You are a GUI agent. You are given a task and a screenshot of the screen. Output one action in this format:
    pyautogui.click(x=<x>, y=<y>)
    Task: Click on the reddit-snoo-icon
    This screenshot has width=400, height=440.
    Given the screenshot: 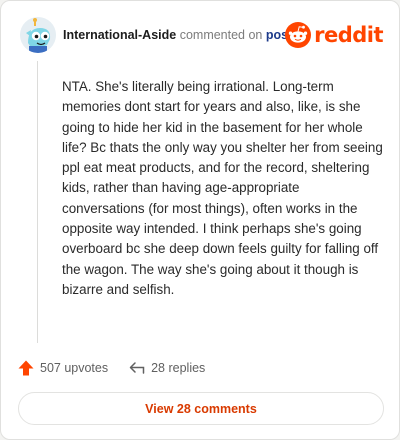 What is the action you would take?
    pyautogui.click(x=298, y=35)
    